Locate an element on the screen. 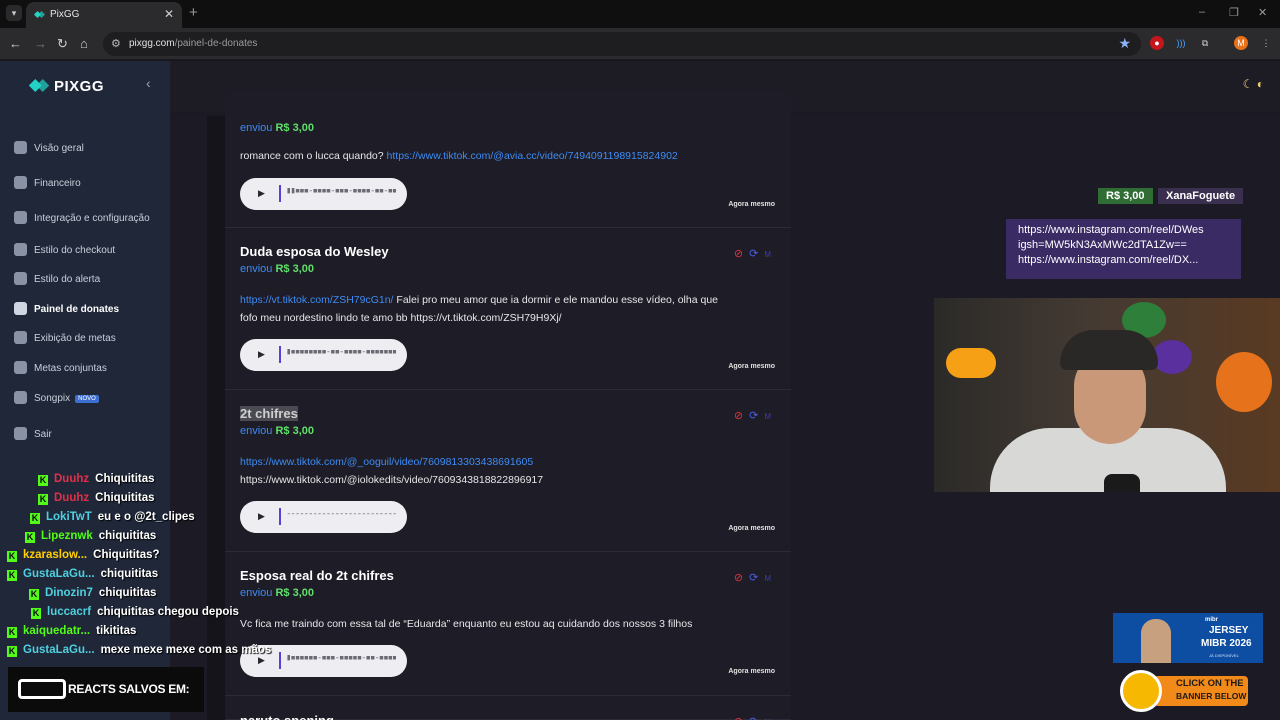  home-icon: ⌂ is located at coordinates (84, 43).